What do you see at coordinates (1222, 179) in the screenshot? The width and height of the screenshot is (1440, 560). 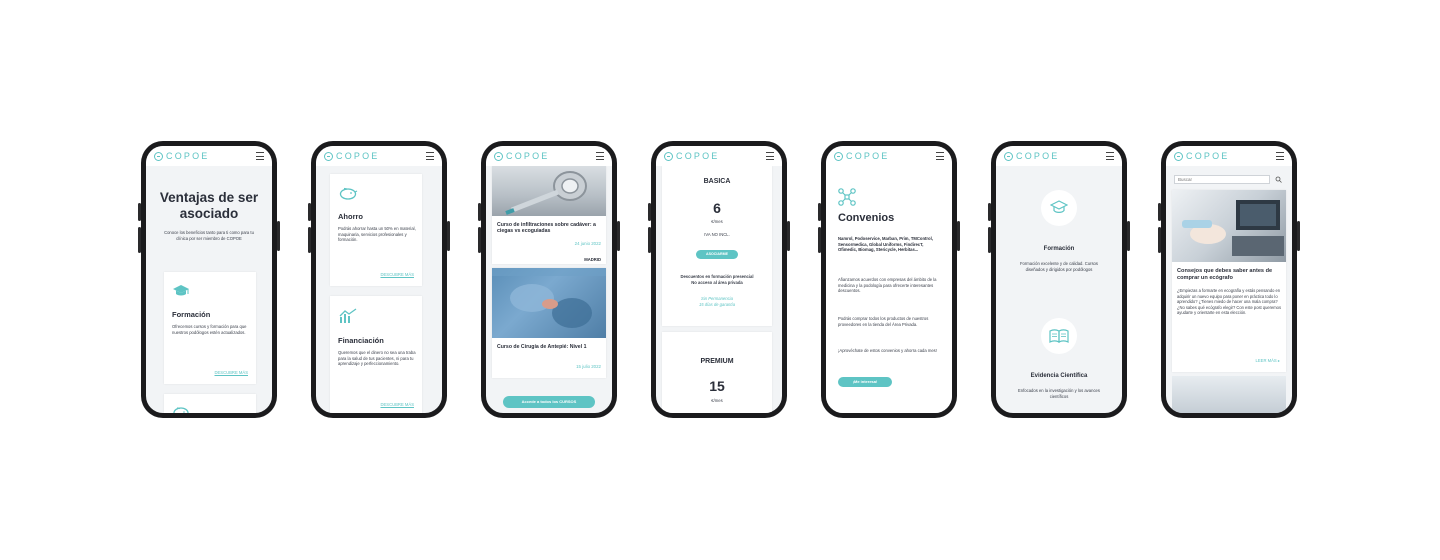 I see `search-input` at bounding box center [1222, 179].